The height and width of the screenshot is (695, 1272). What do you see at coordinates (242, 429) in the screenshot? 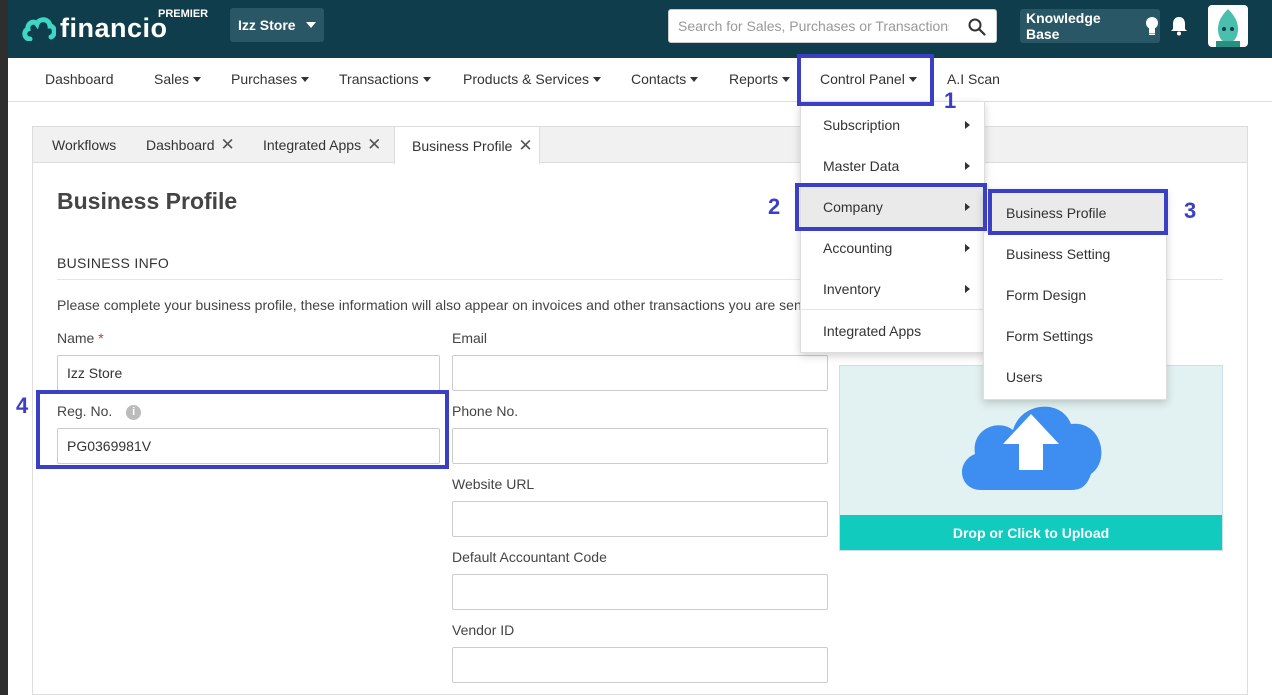
I see `highlight-reg-no` at bounding box center [242, 429].